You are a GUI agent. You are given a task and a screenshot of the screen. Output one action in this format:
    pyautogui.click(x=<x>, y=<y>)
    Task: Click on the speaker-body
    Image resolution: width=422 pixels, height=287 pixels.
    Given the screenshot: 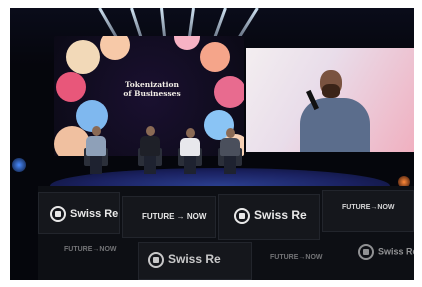 What is the action you would take?
    pyautogui.click(x=335, y=125)
    